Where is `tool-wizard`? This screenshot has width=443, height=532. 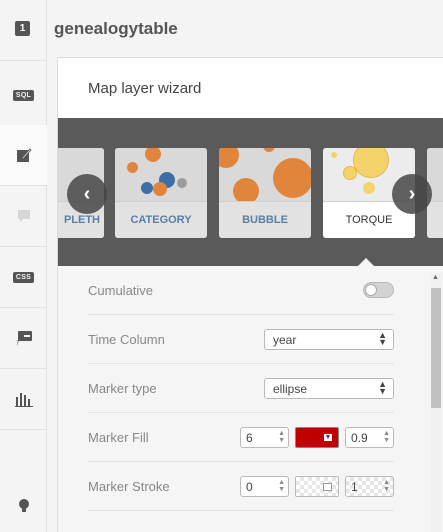
tool-wizard is located at coordinates (23, 155).